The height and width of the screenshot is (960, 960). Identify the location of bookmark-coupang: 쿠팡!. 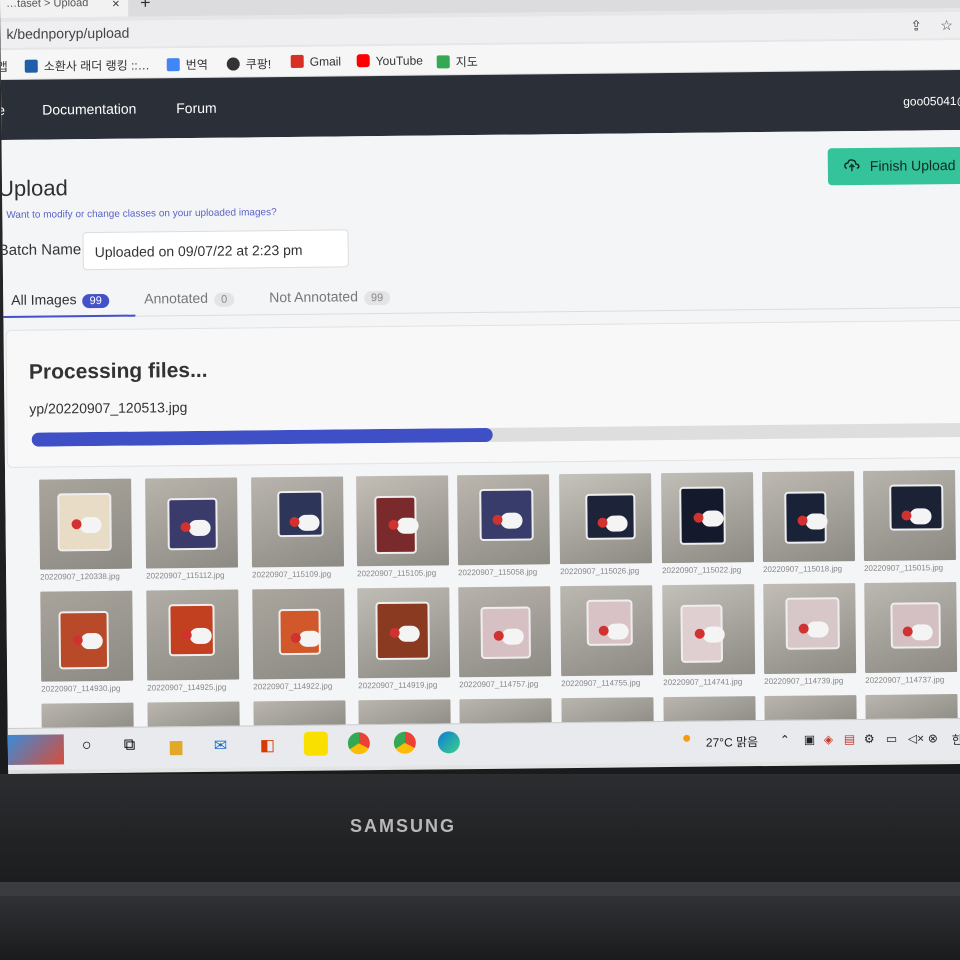
(249, 63).